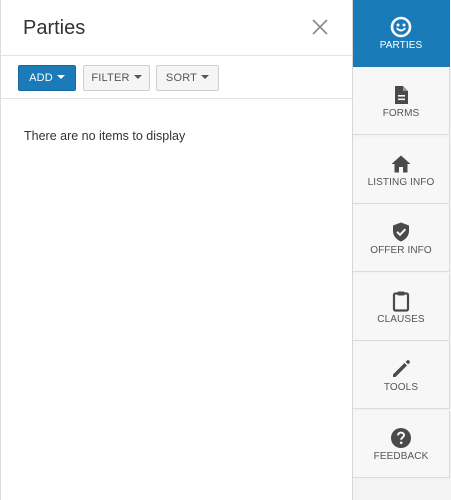  Describe the element at coordinates (401, 438) in the screenshot. I see `question-circle-icon` at that location.